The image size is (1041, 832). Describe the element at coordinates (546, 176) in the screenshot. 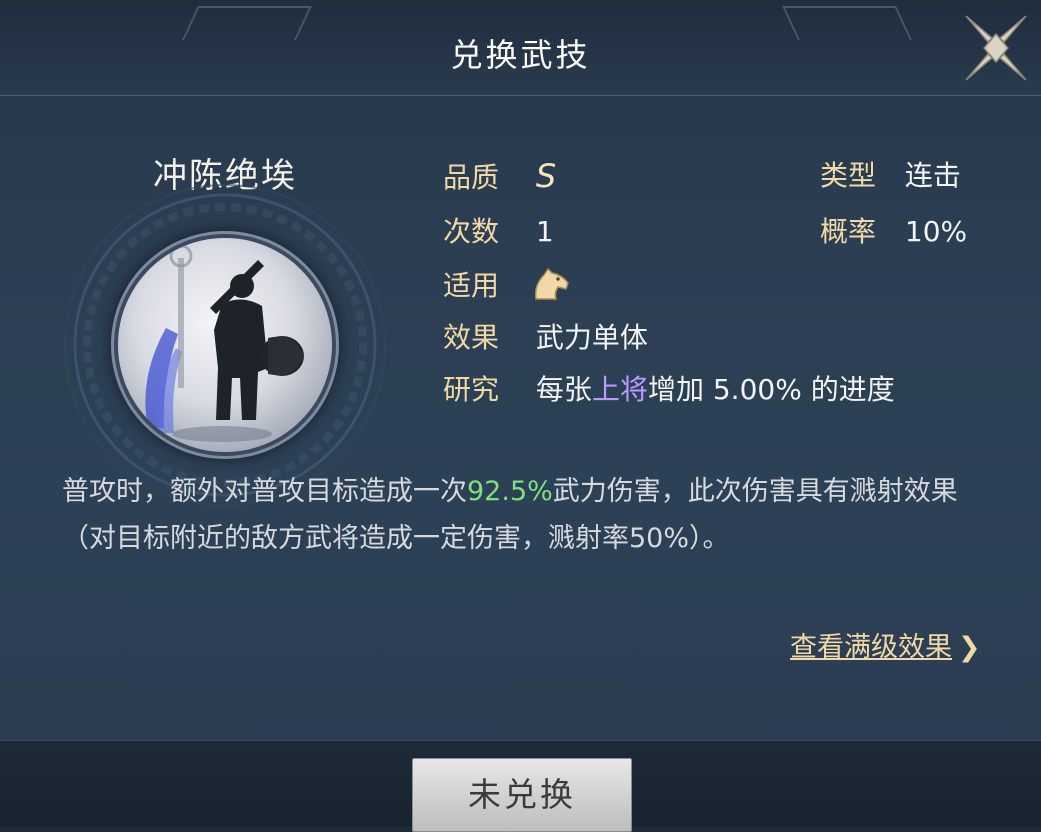

I see `attr-quality-value: S` at that location.